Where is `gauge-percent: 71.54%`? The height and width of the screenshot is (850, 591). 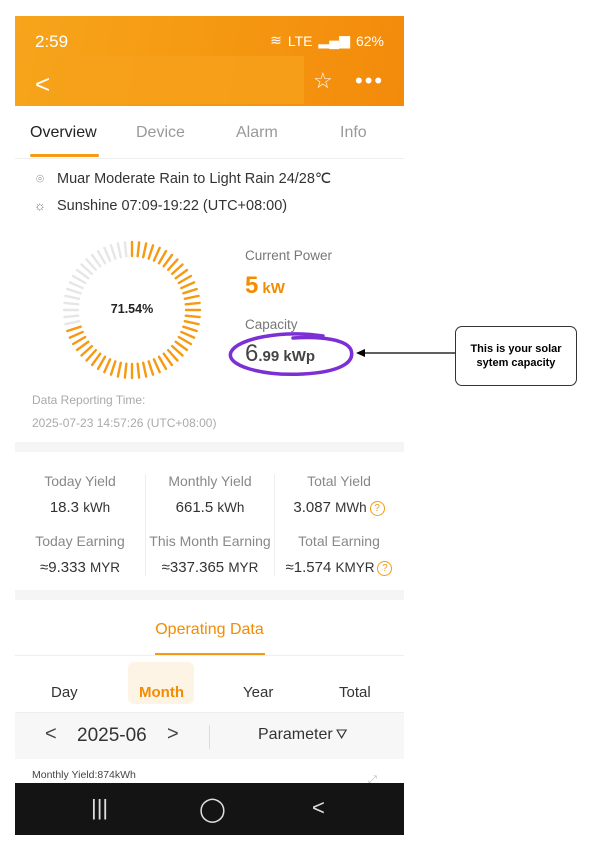
gauge-percent: 71.54% is located at coordinates (132, 309).